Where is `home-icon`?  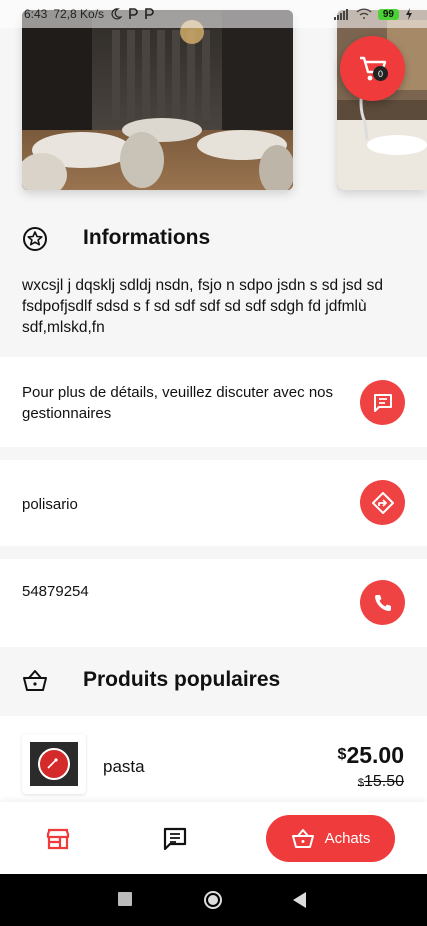 home-icon is located at coordinates (213, 900).